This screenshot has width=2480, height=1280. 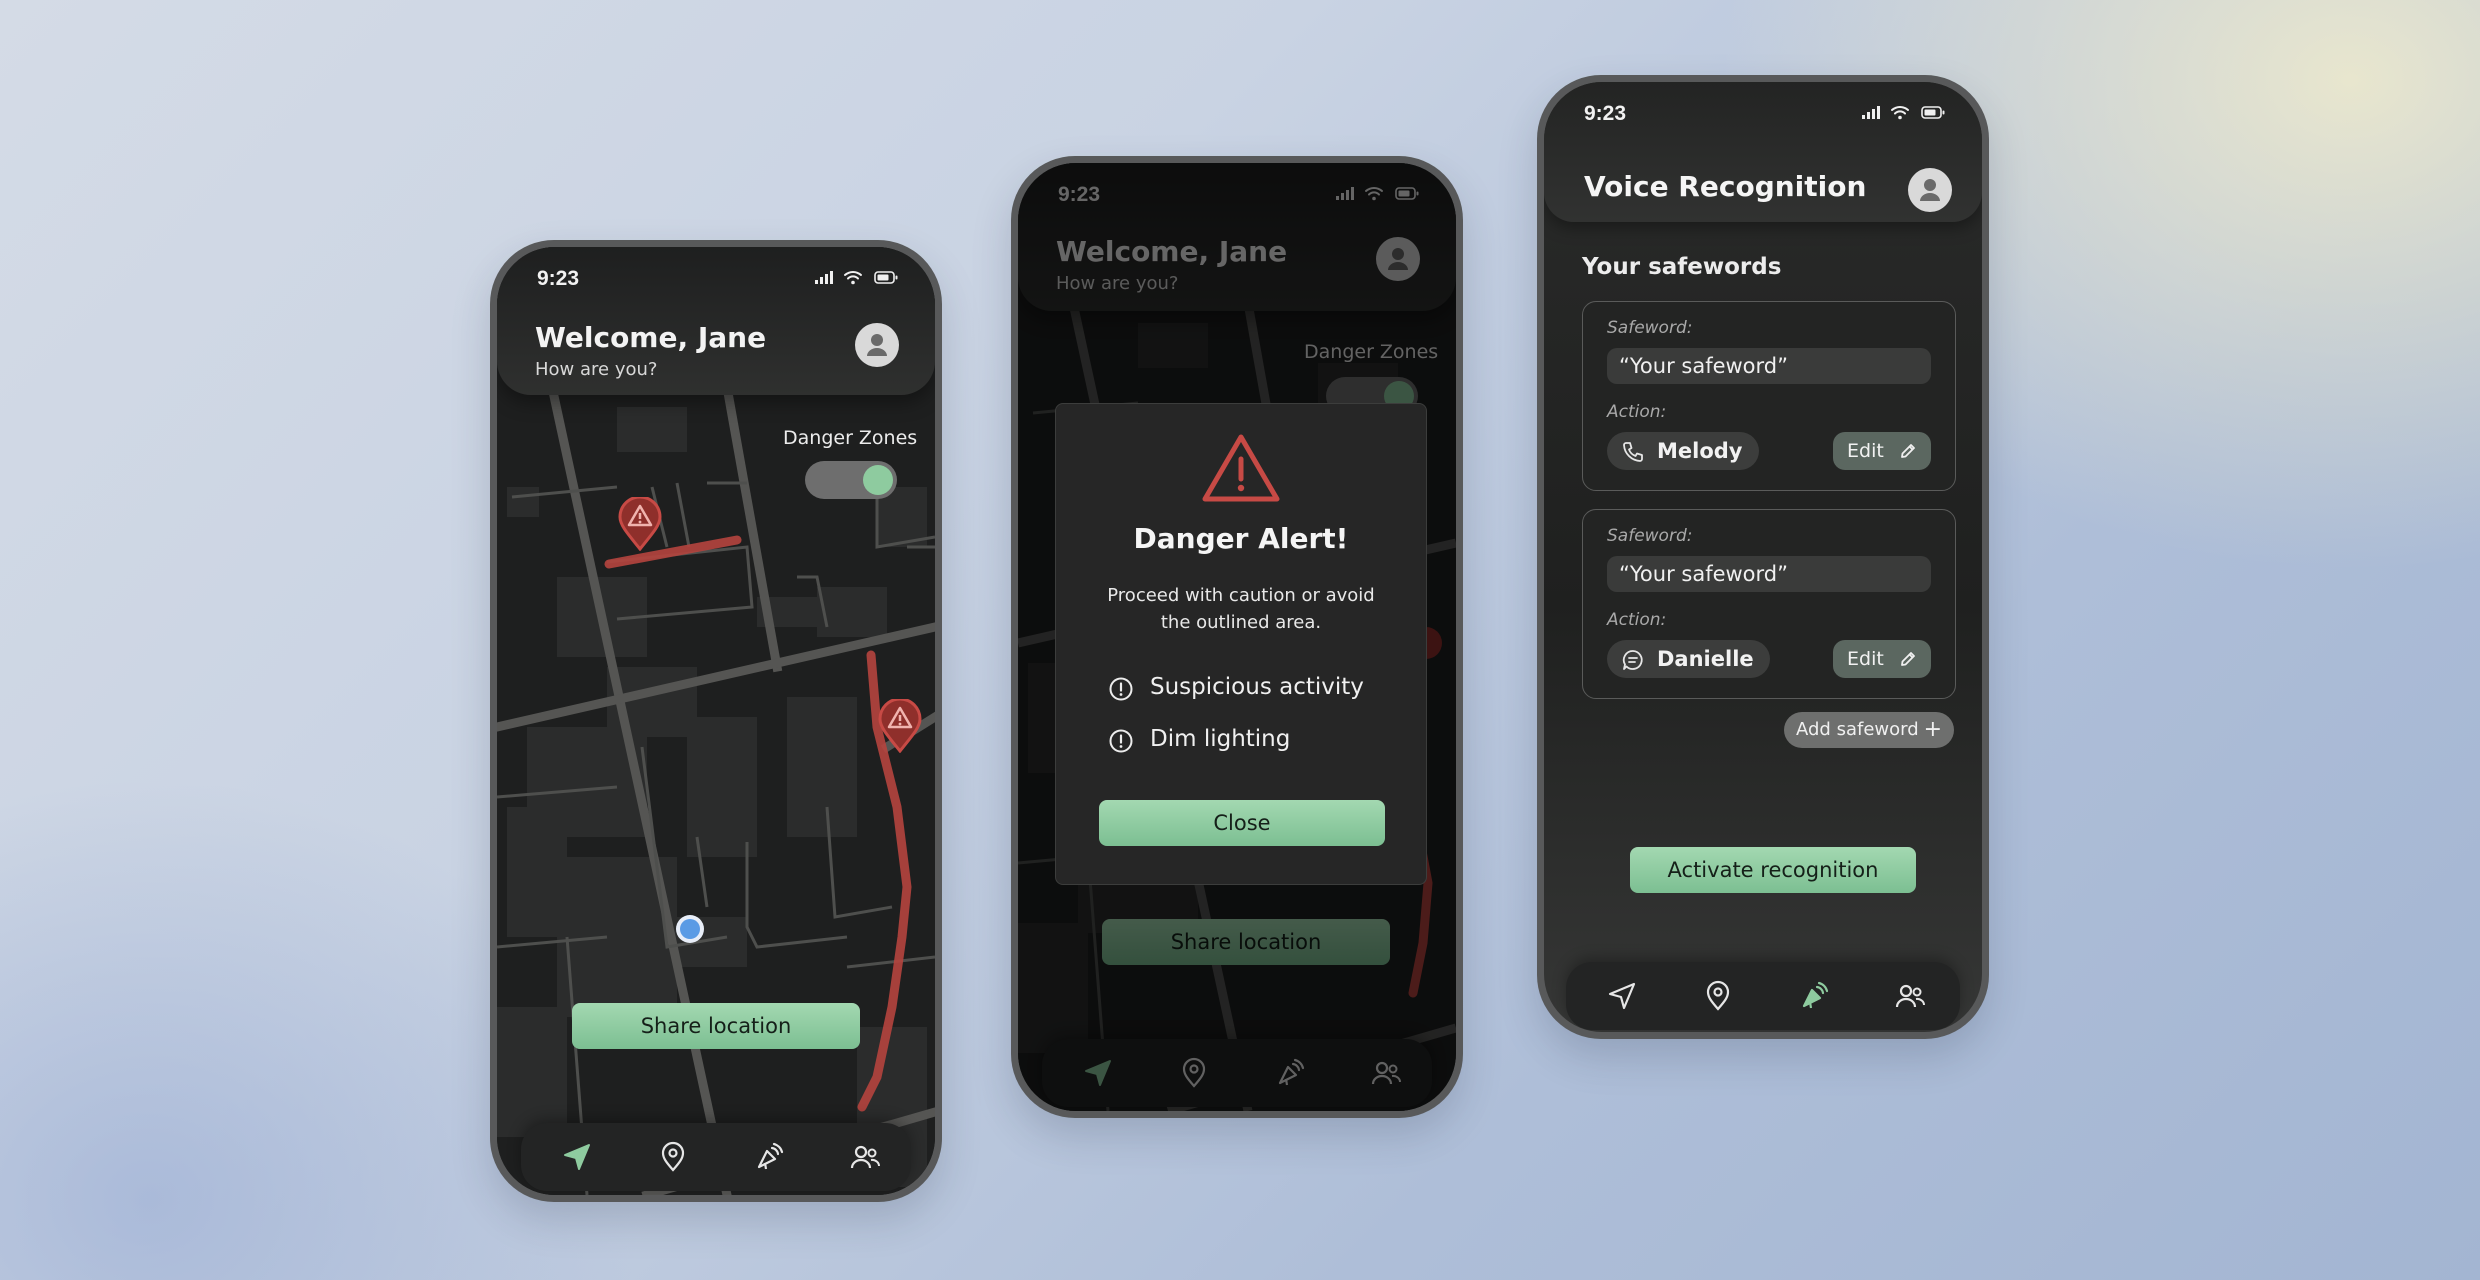 I want to click on add-safeword-label: Add safeword, so click(x=1857, y=729).